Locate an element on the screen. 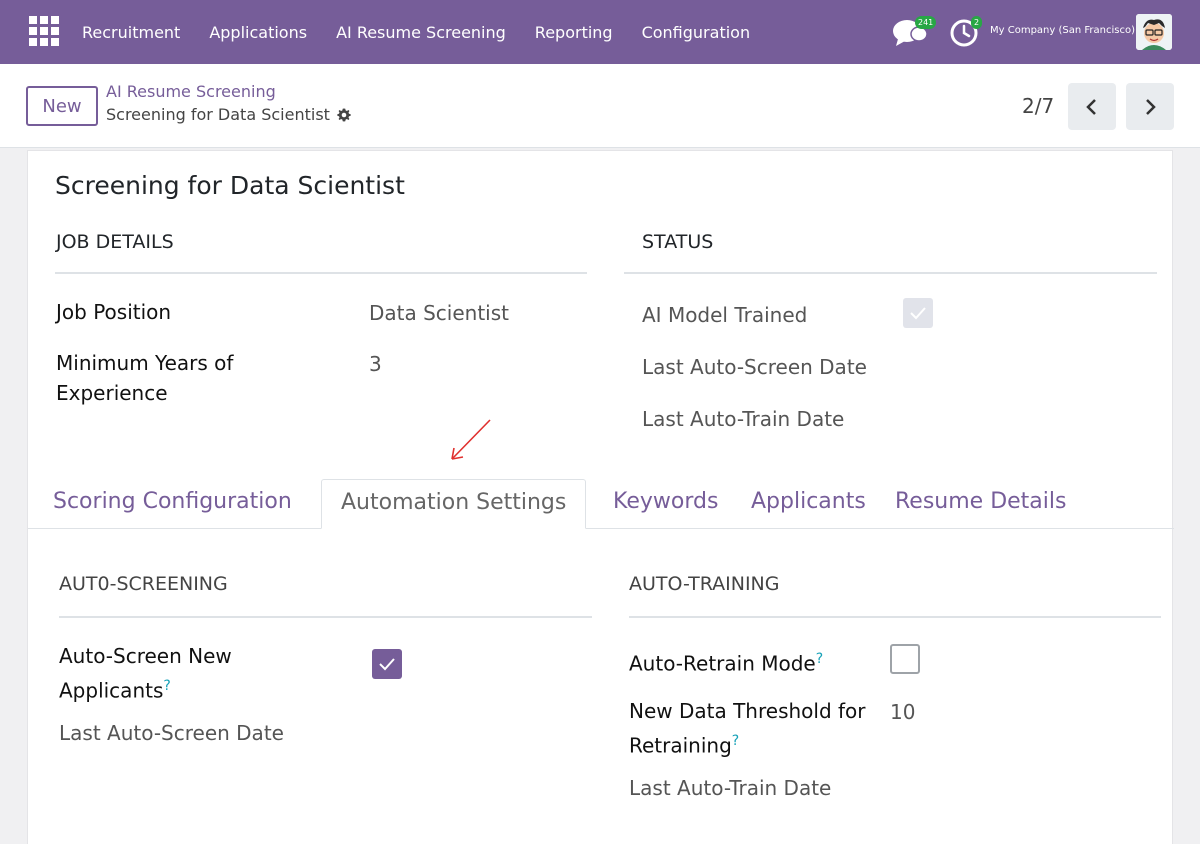  chat-badge: 241 is located at coordinates (926, 22).